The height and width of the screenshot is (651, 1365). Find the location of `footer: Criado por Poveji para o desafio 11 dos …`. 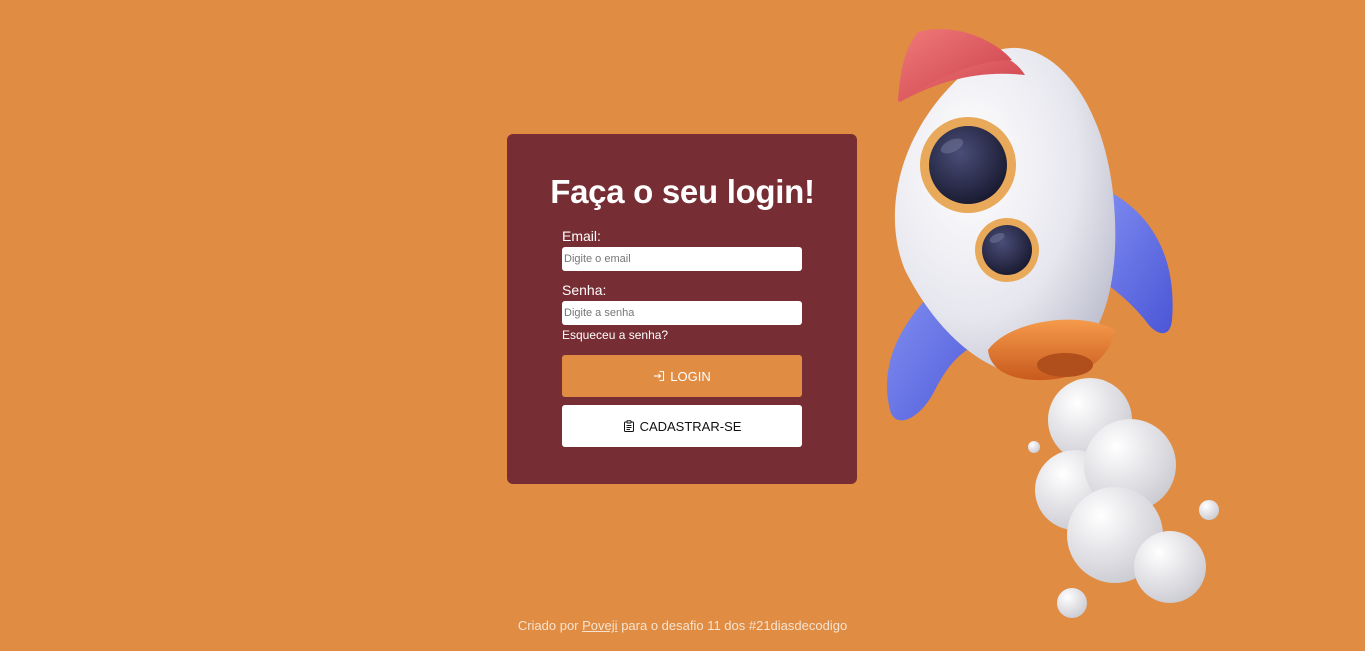

footer: Criado por Poveji para o desafio 11 dos … is located at coordinates (682, 625).